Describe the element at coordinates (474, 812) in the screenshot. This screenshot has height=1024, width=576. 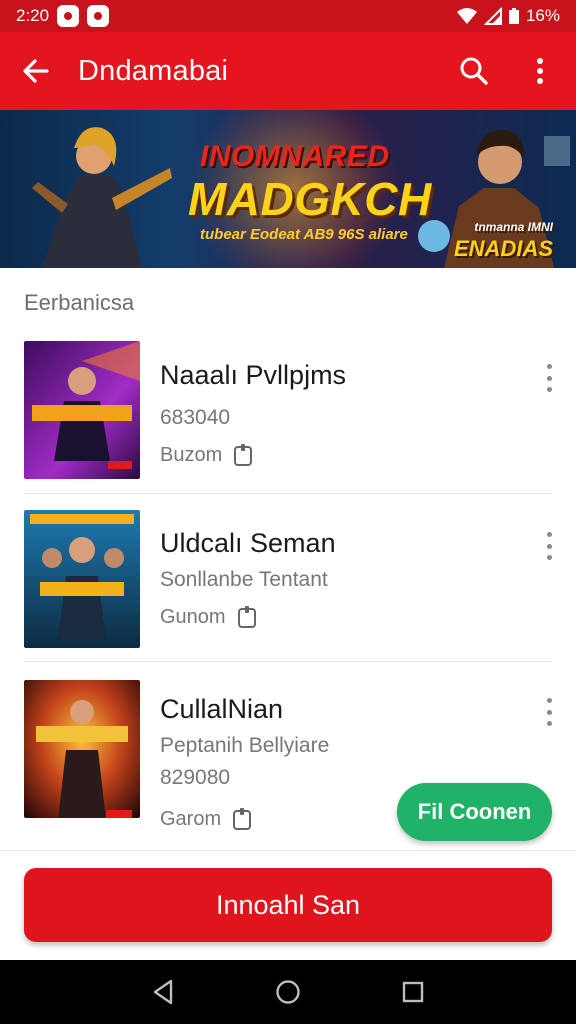
I see `fab-button: Fil Coonen` at that location.